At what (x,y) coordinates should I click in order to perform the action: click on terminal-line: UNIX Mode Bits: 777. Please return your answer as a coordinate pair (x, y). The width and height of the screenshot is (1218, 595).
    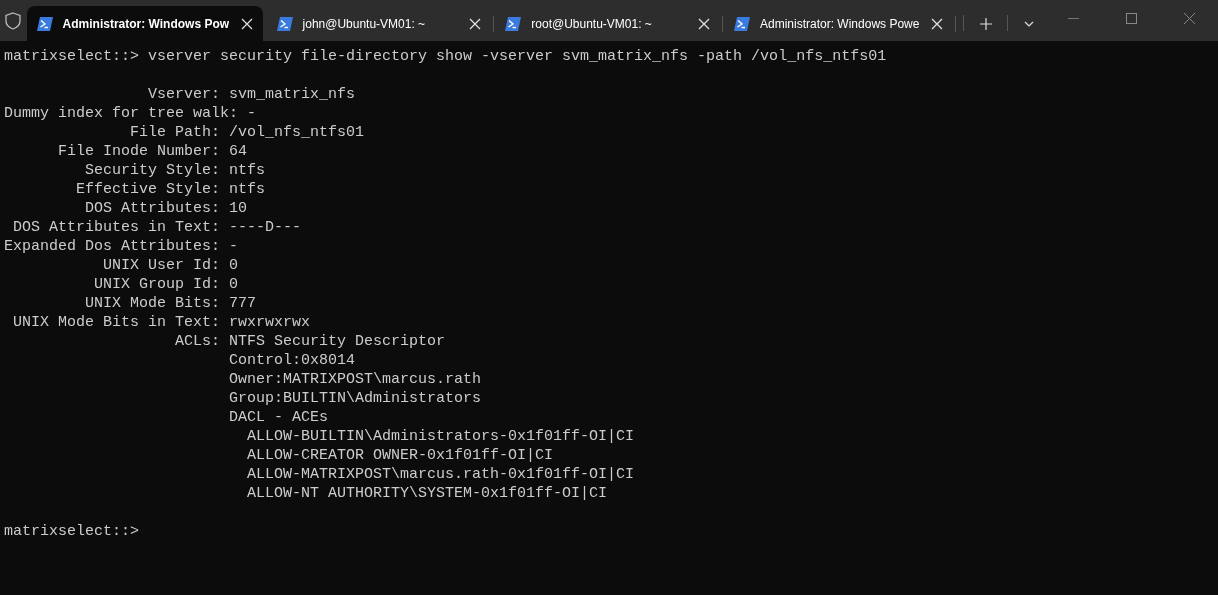
    Looking at the image, I should click on (171, 303).